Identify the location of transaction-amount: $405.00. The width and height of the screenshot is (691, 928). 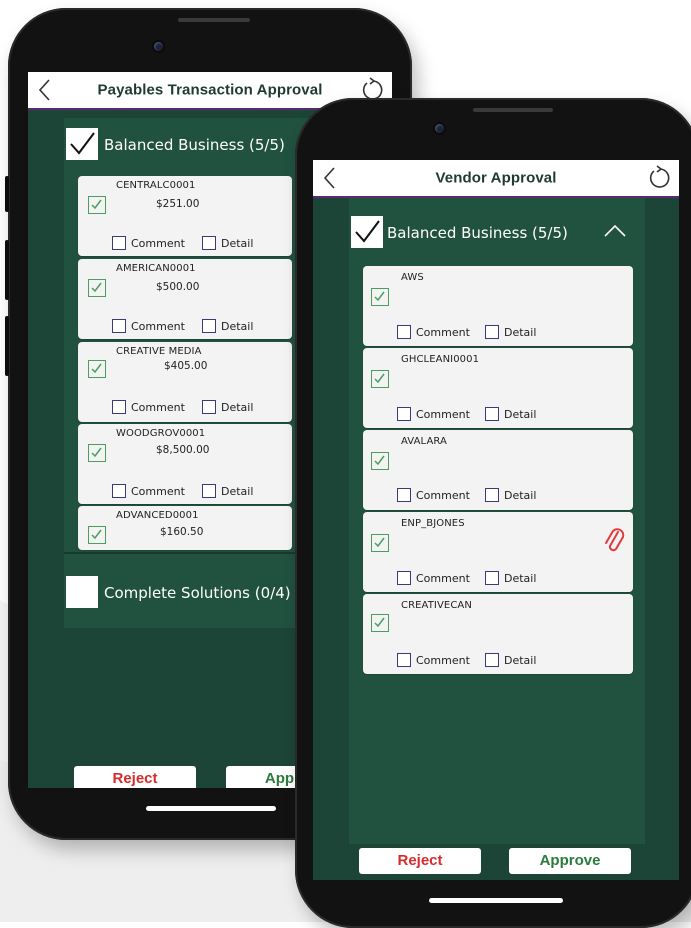
(186, 366).